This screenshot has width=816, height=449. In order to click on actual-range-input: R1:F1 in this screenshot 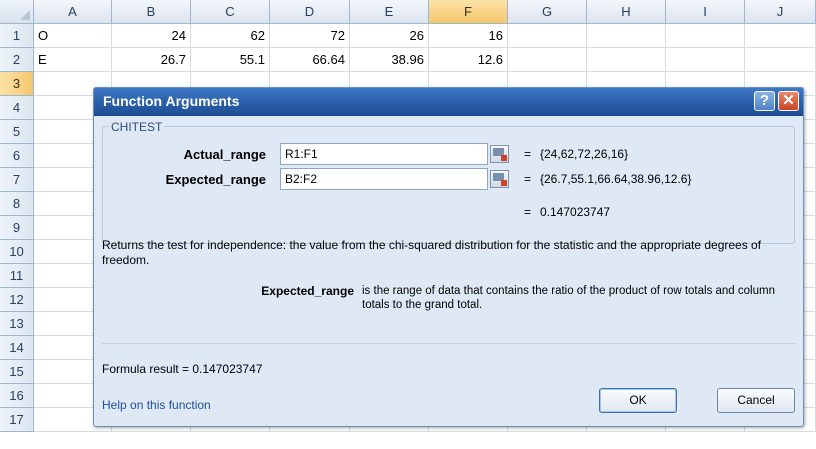, I will do `click(384, 154)`.